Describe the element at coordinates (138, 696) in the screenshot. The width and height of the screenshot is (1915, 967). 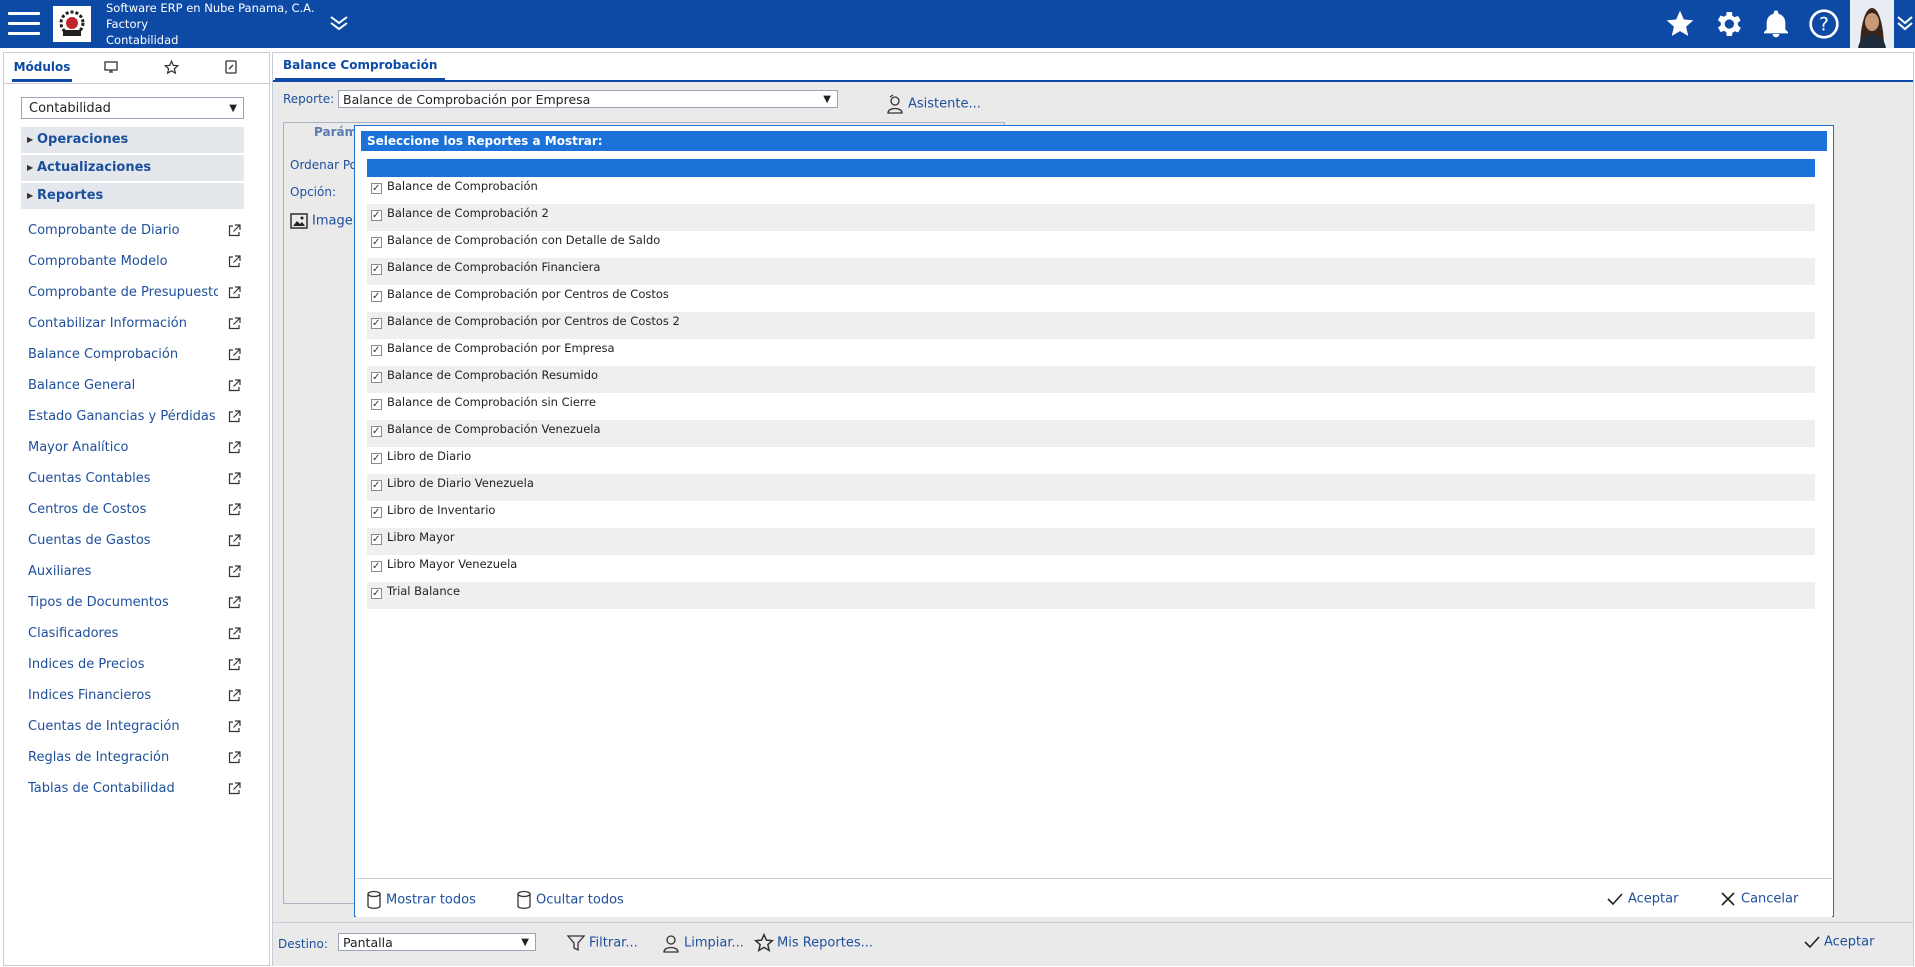
I see `sidebar-menu-item: Indices Financieros` at that location.